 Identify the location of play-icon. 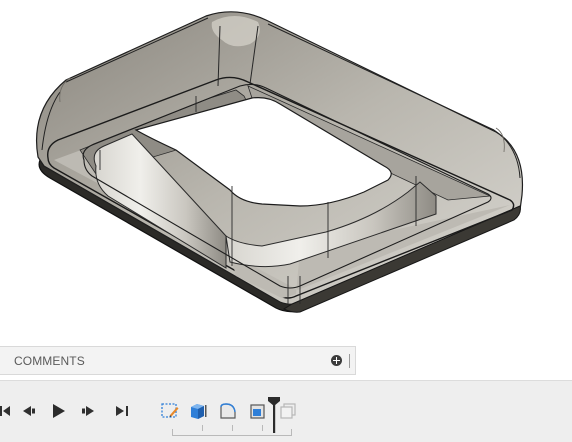
(58, 411).